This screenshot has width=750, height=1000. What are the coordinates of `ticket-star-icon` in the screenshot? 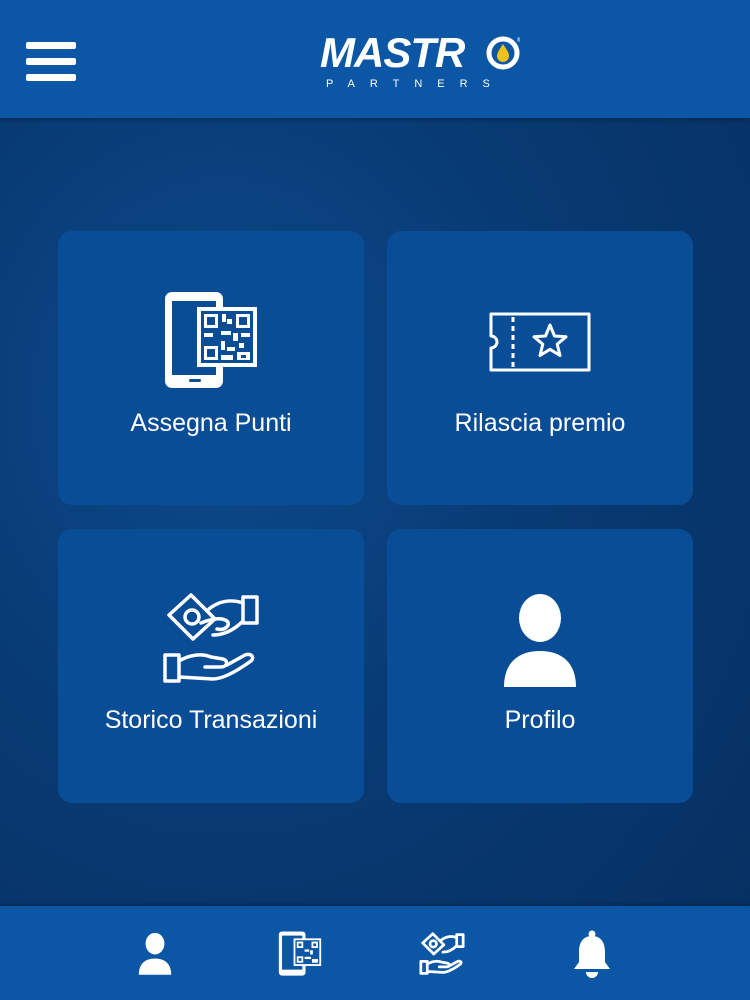 It's located at (540, 342).